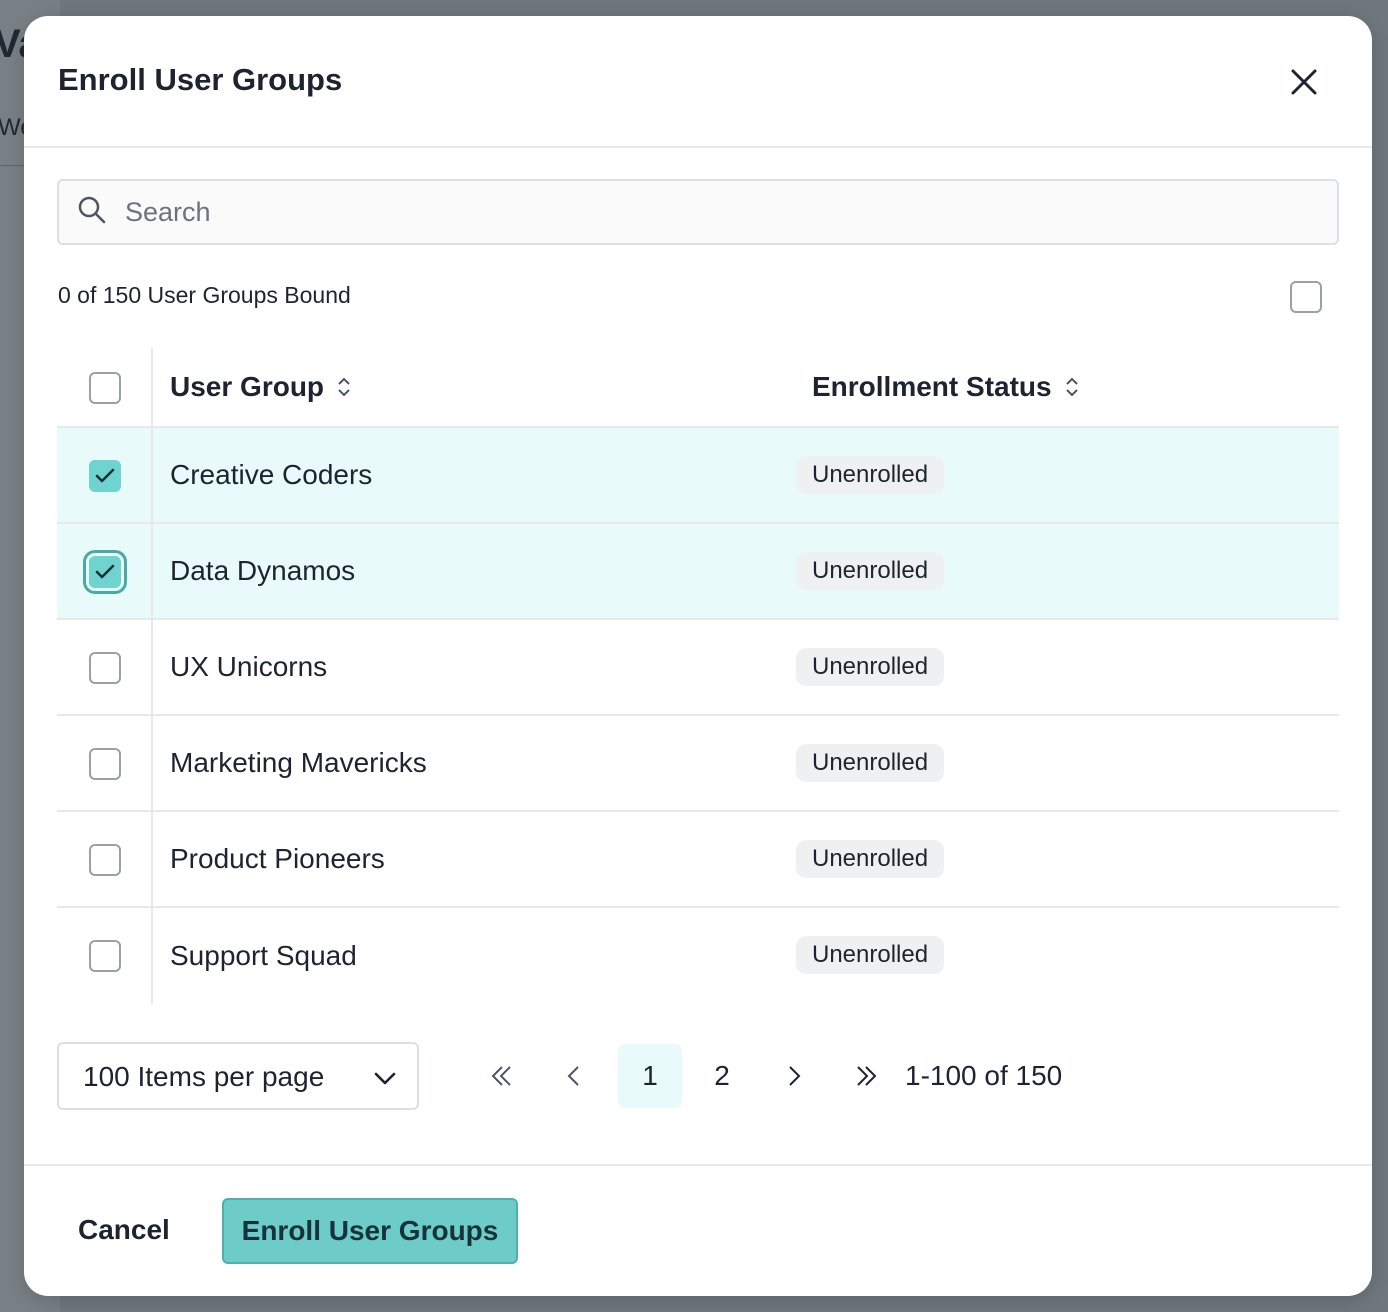 This screenshot has height=1312, width=1388. I want to click on search-box, so click(698, 212).